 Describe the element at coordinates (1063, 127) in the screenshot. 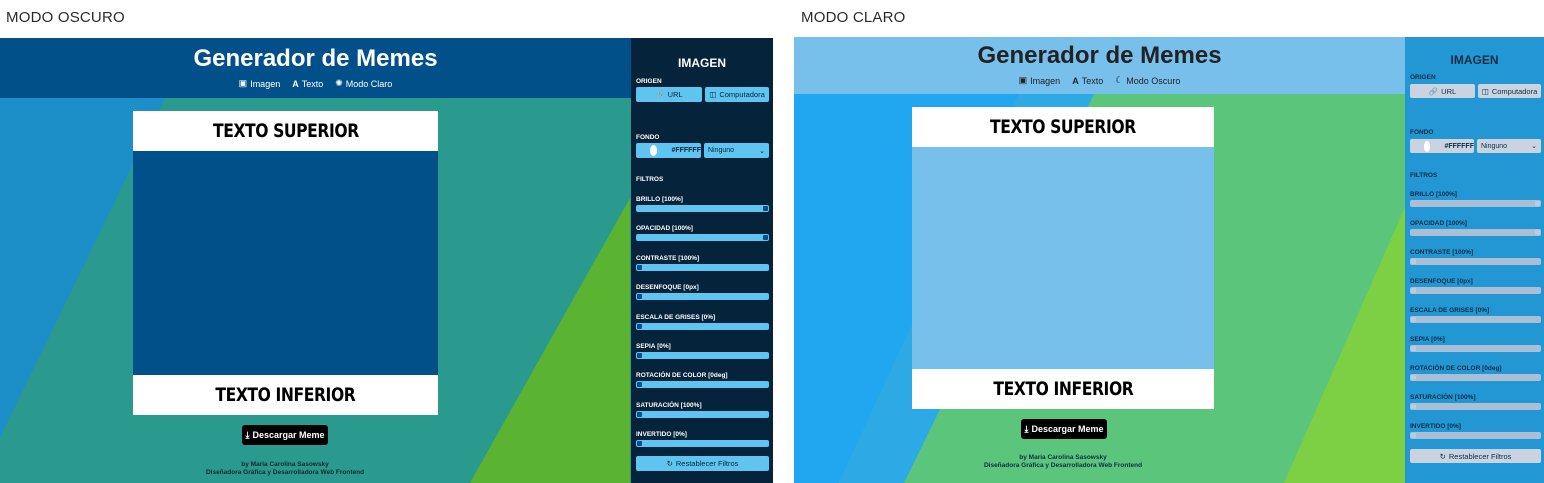

I see `meme-top-text: TEXTO SUPERIOR` at that location.